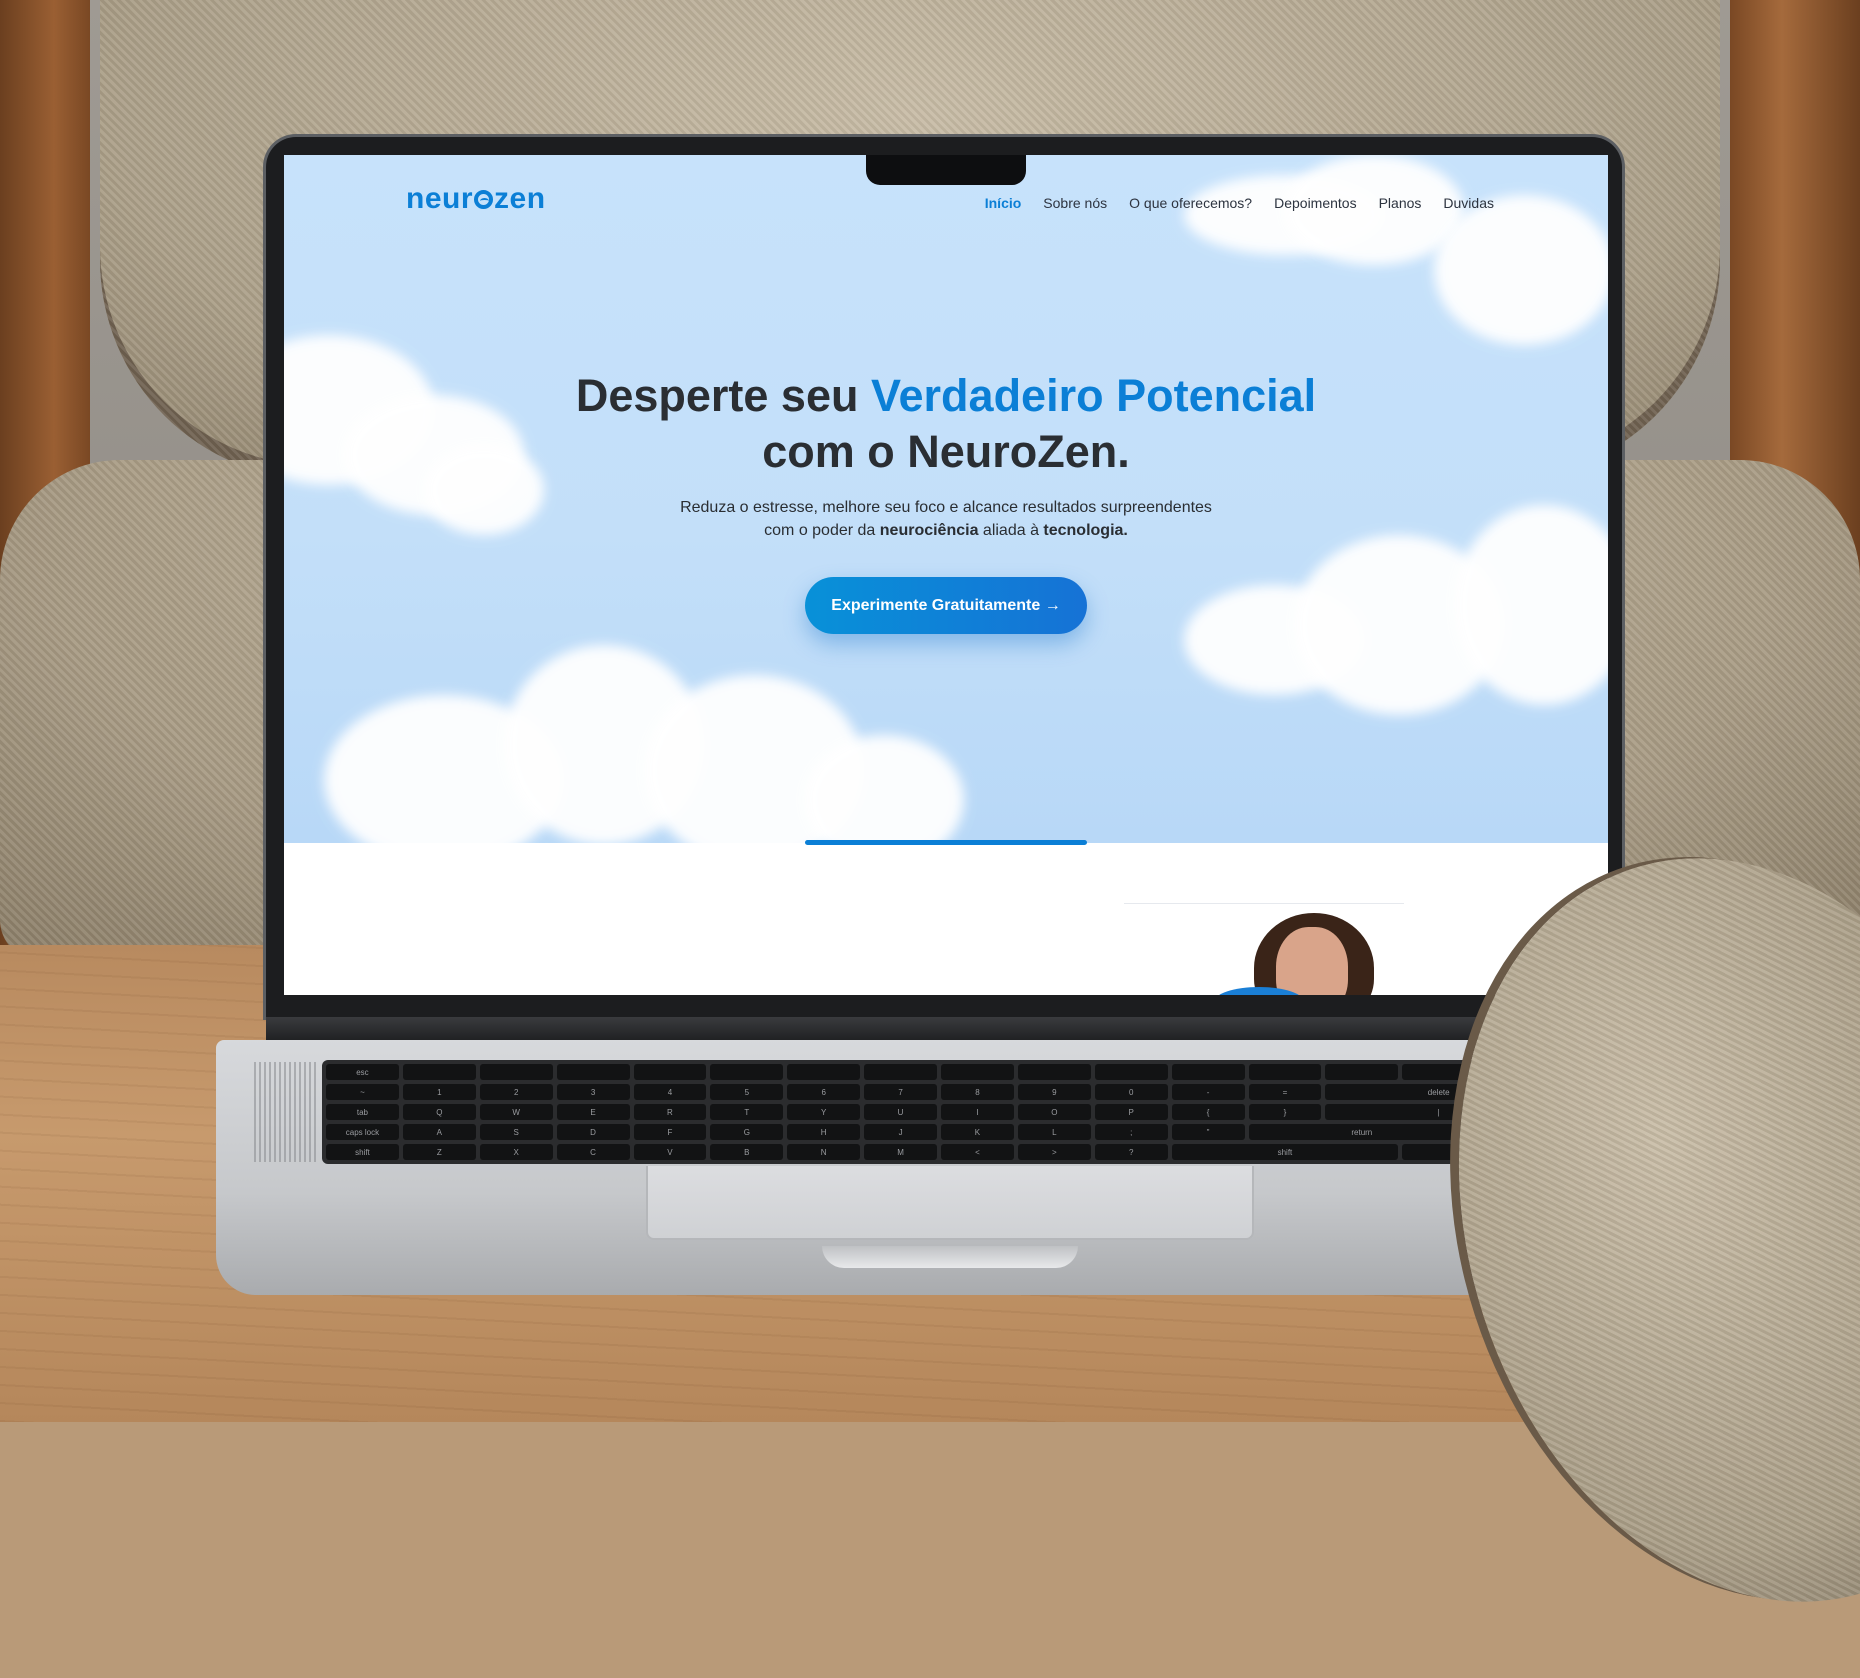 The width and height of the screenshot is (1860, 1678). What do you see at coordinates (516, 1132) in the screenshot?
I see `key: S` at bounding box center [516, 1132].